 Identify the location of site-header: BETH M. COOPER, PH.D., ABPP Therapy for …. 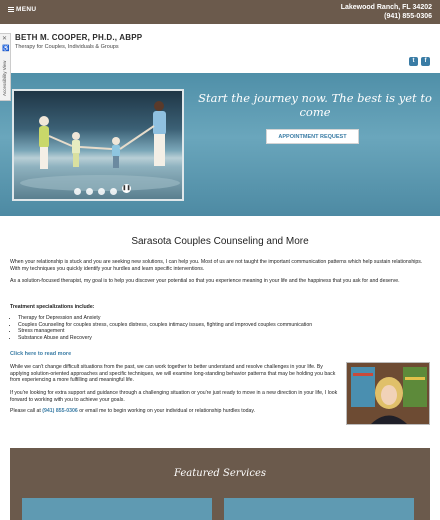
(220, 48).